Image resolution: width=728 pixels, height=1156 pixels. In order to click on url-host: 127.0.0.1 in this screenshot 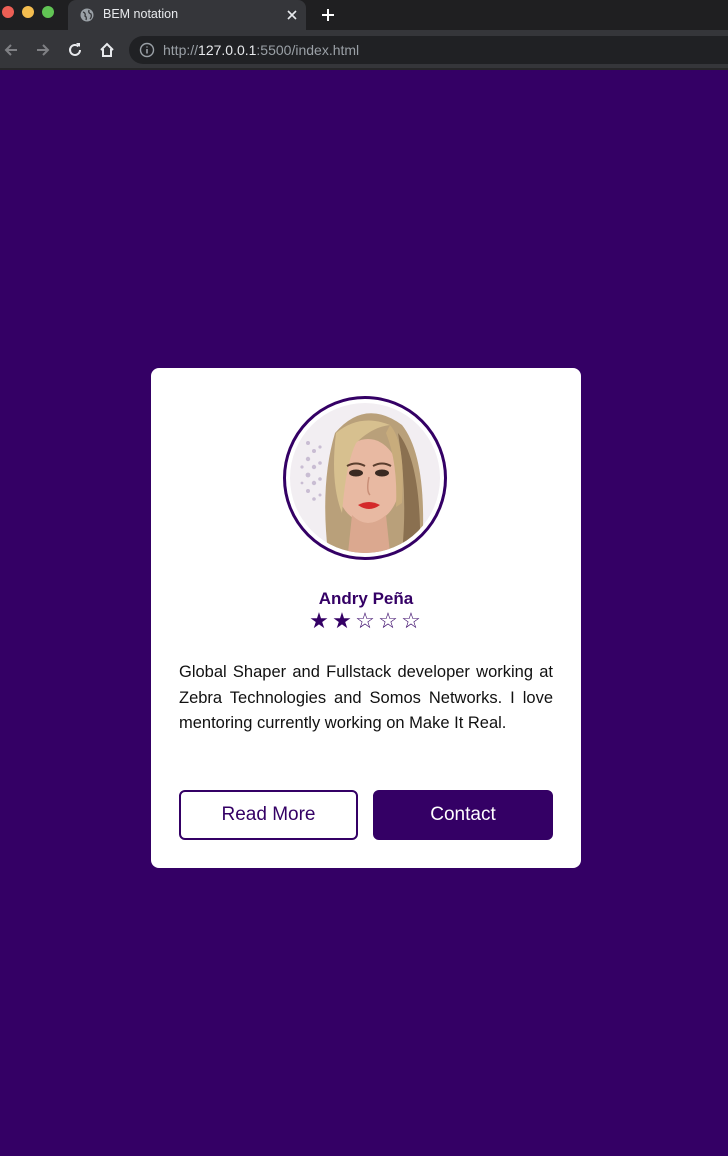, I will do `click(227, 50)`.